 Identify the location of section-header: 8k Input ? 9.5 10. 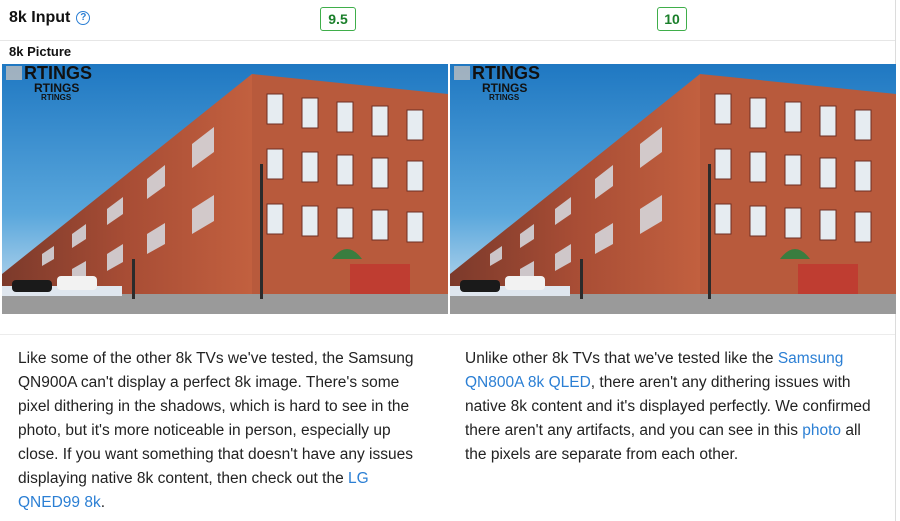
(447, 20).